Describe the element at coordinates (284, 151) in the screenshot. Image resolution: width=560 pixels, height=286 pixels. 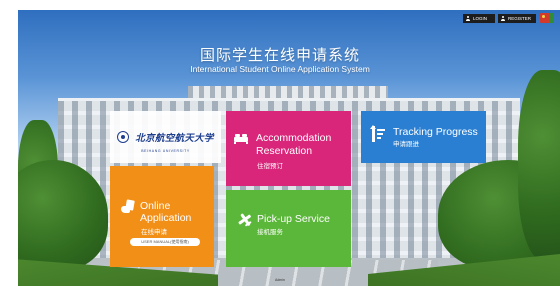
I see `tile-title-line2: Reservation` at that location.